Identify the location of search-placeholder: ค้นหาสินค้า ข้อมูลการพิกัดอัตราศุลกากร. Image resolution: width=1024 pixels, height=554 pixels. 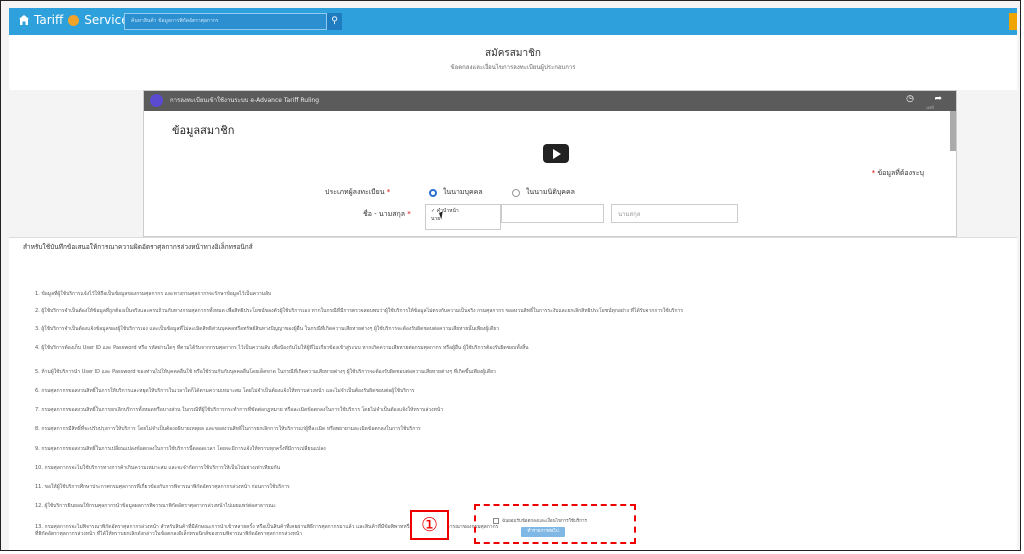
(175, 21).